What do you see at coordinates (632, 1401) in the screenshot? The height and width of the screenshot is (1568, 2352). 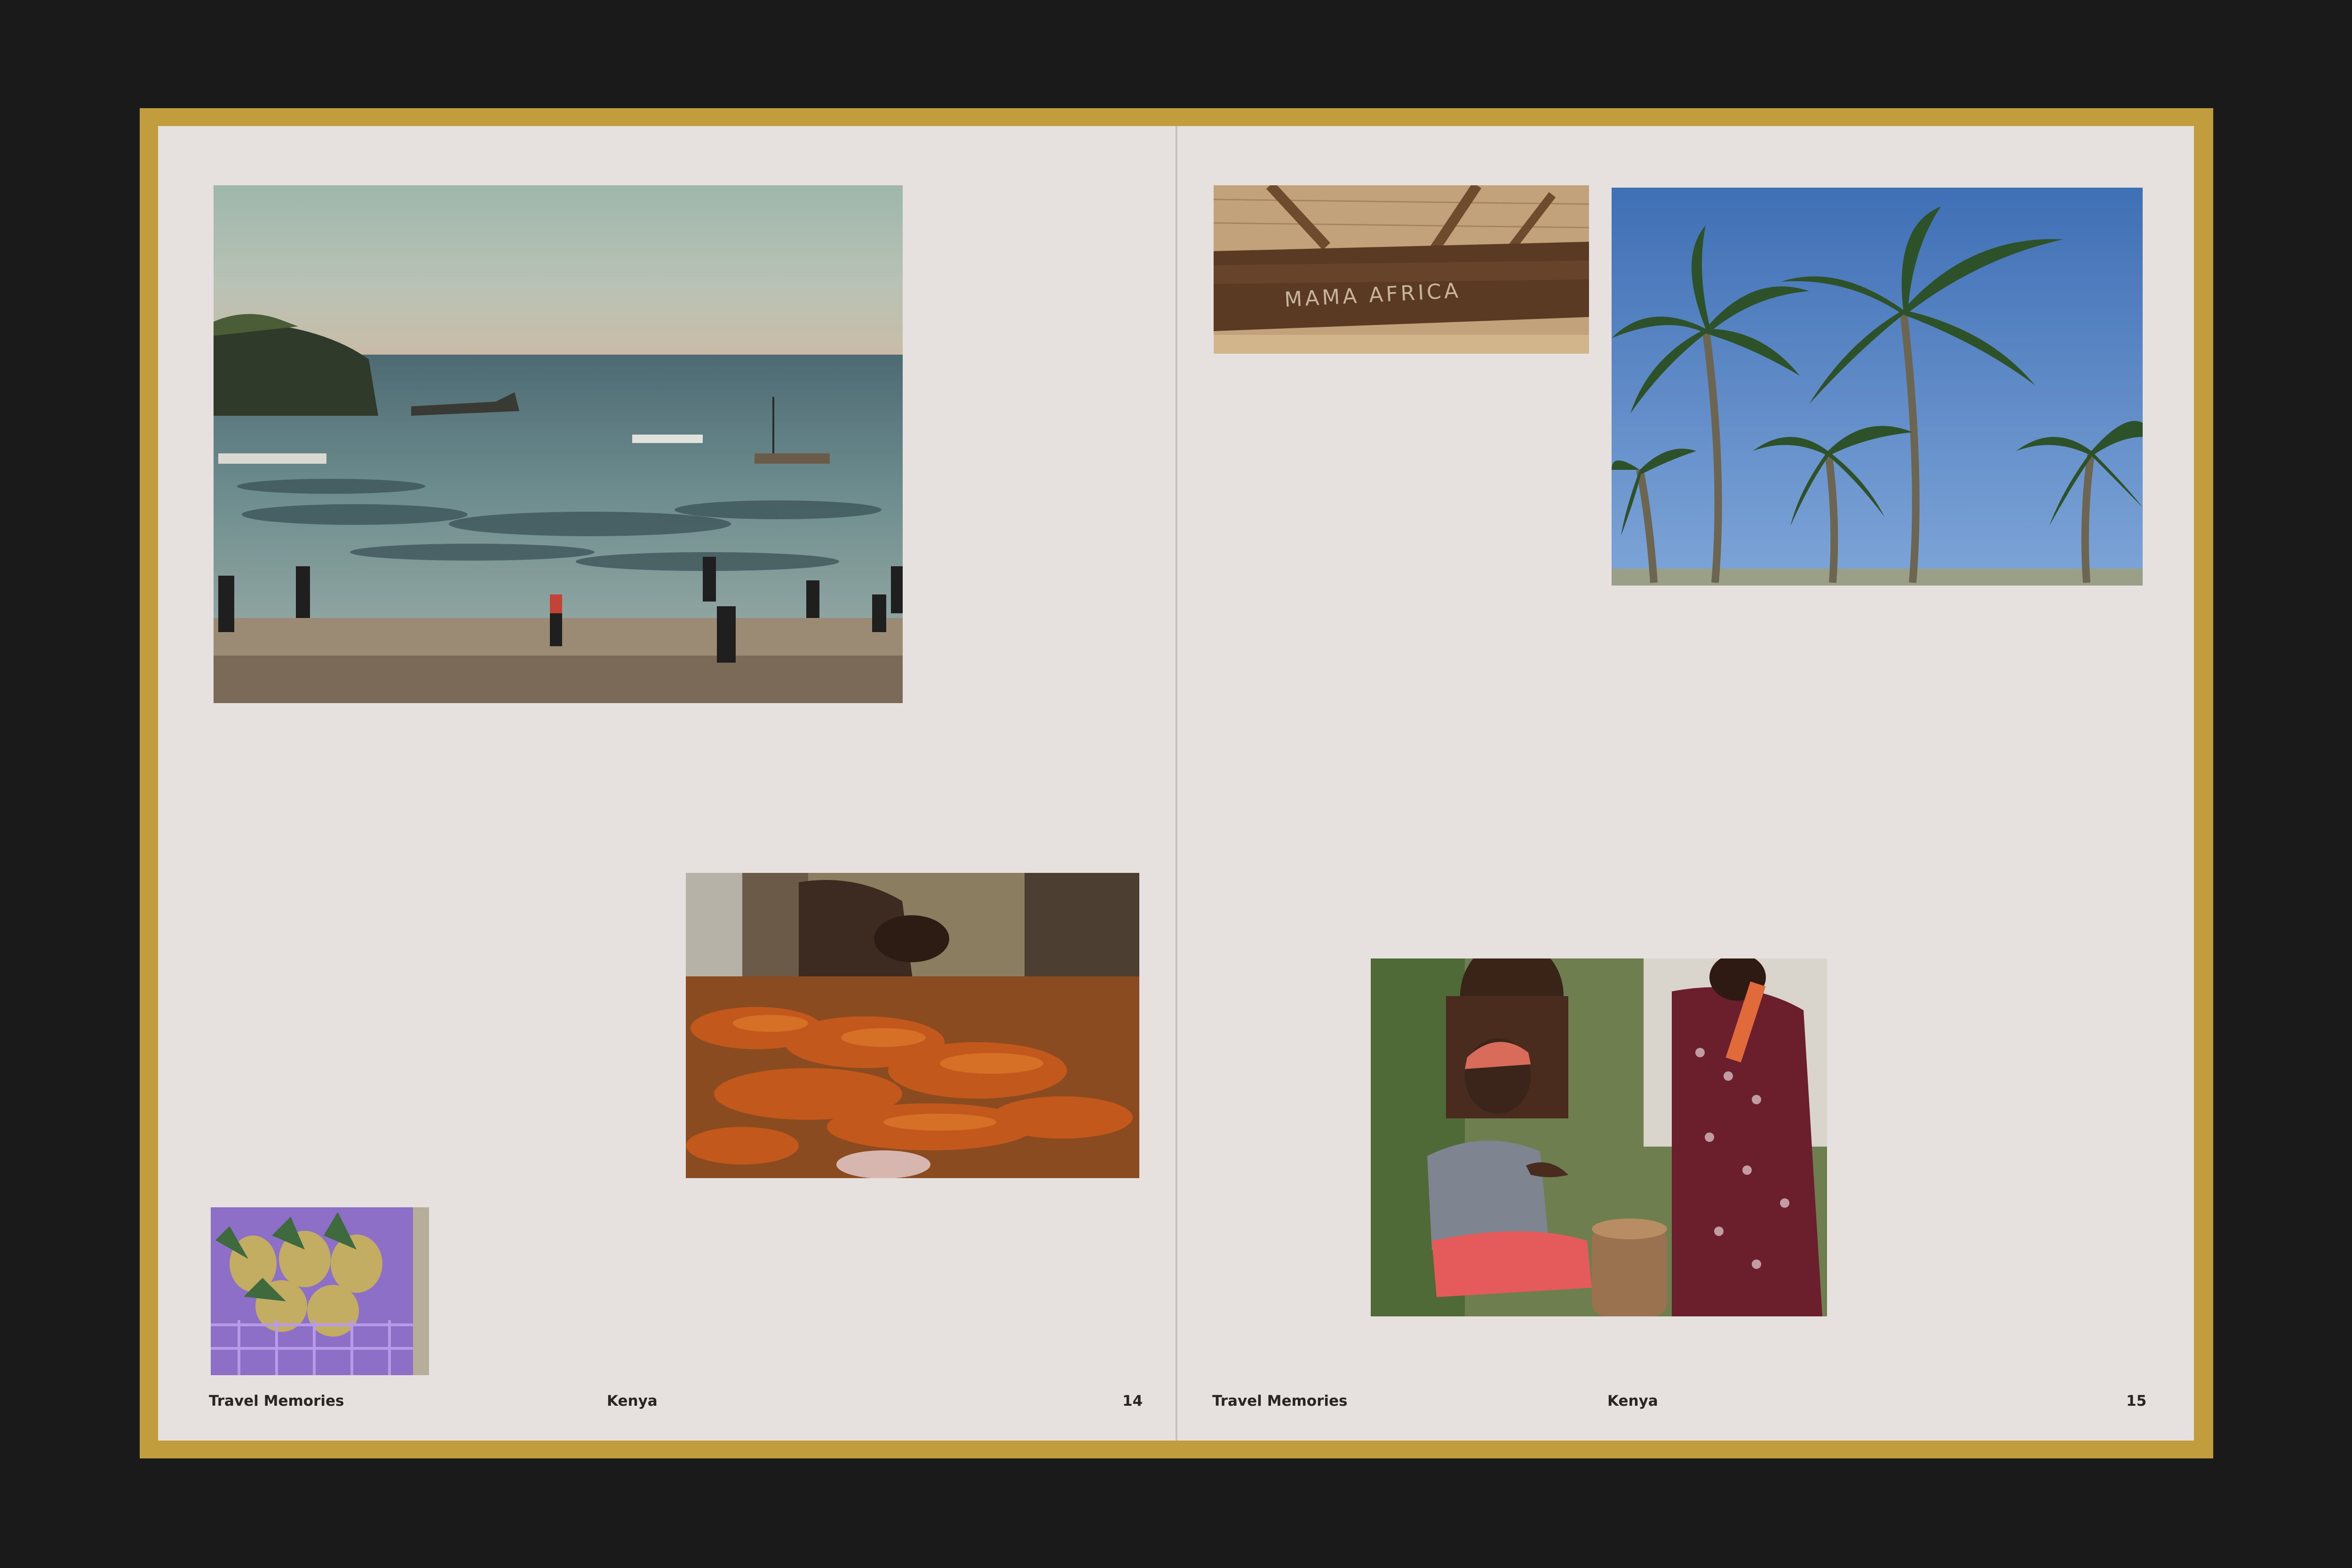 I see `left-section-label: Kenya` at bounding box center [632, 1401].